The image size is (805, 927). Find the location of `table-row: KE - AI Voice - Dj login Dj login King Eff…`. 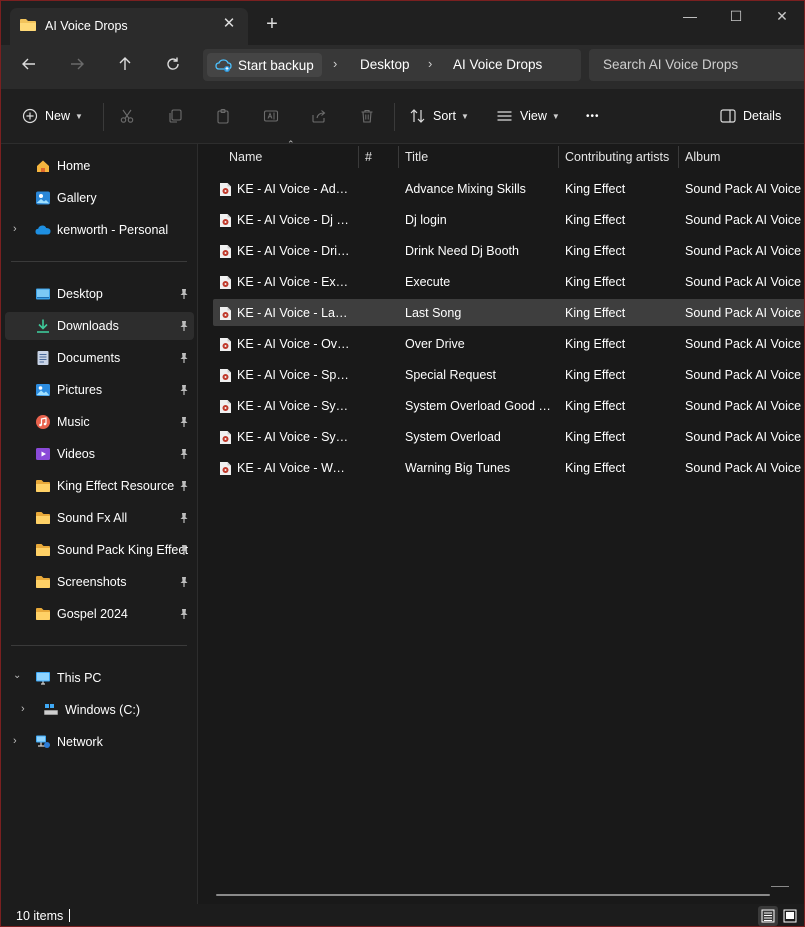

table-row: KE - AI Voice - Dj login Dj login King Eff… is located at coordinates (508, 219).